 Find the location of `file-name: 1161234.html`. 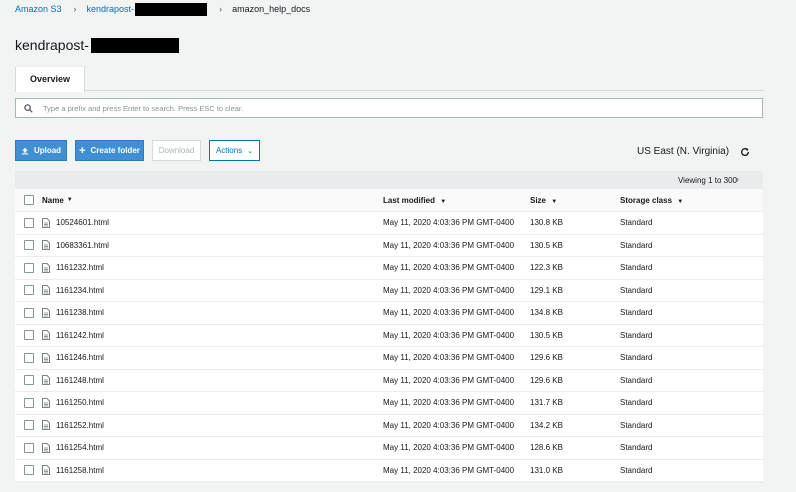

file-name: 1161234.html is located at coordinates (80, 290).